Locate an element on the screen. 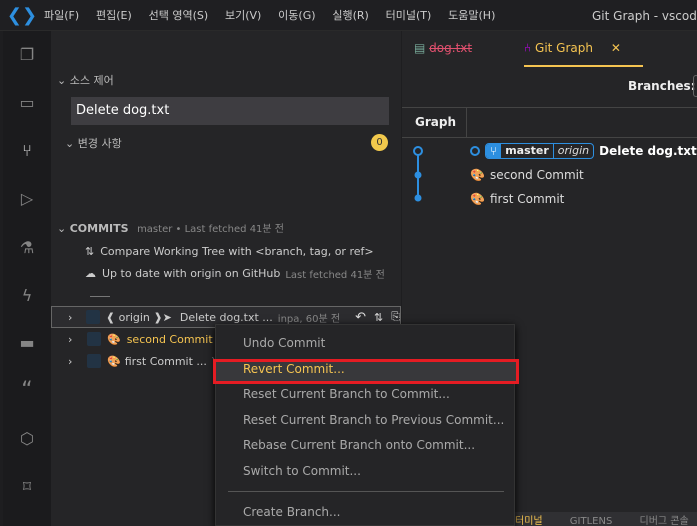 The image size is (697, 526). vscode-logo-icon: ❮❯ is located at coordinates (22, 15).